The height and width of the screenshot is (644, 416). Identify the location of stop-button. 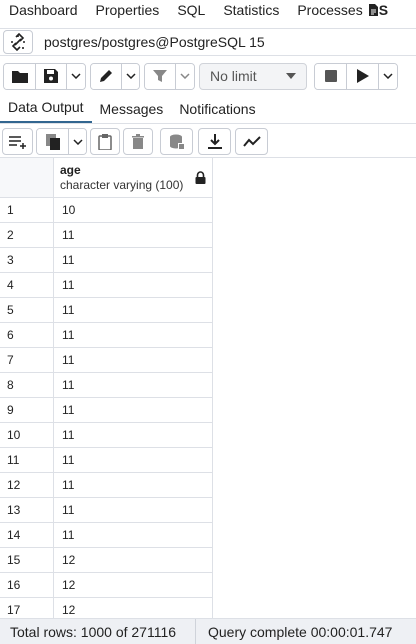
(331, 76).